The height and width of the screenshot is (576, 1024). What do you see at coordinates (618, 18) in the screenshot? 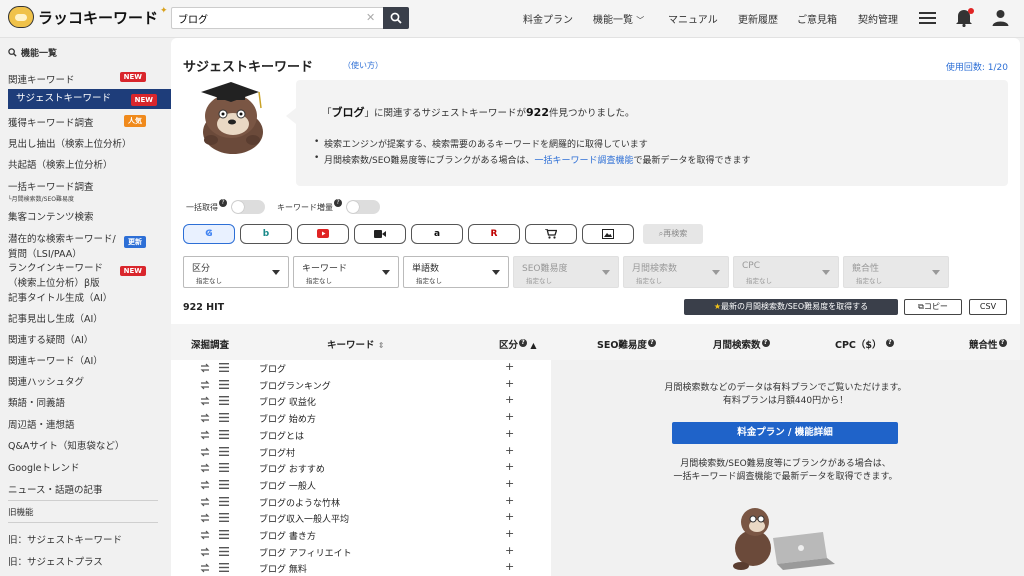
I see `nav-features: 機能一覧 ﹀` at bounding box center [618, 18].